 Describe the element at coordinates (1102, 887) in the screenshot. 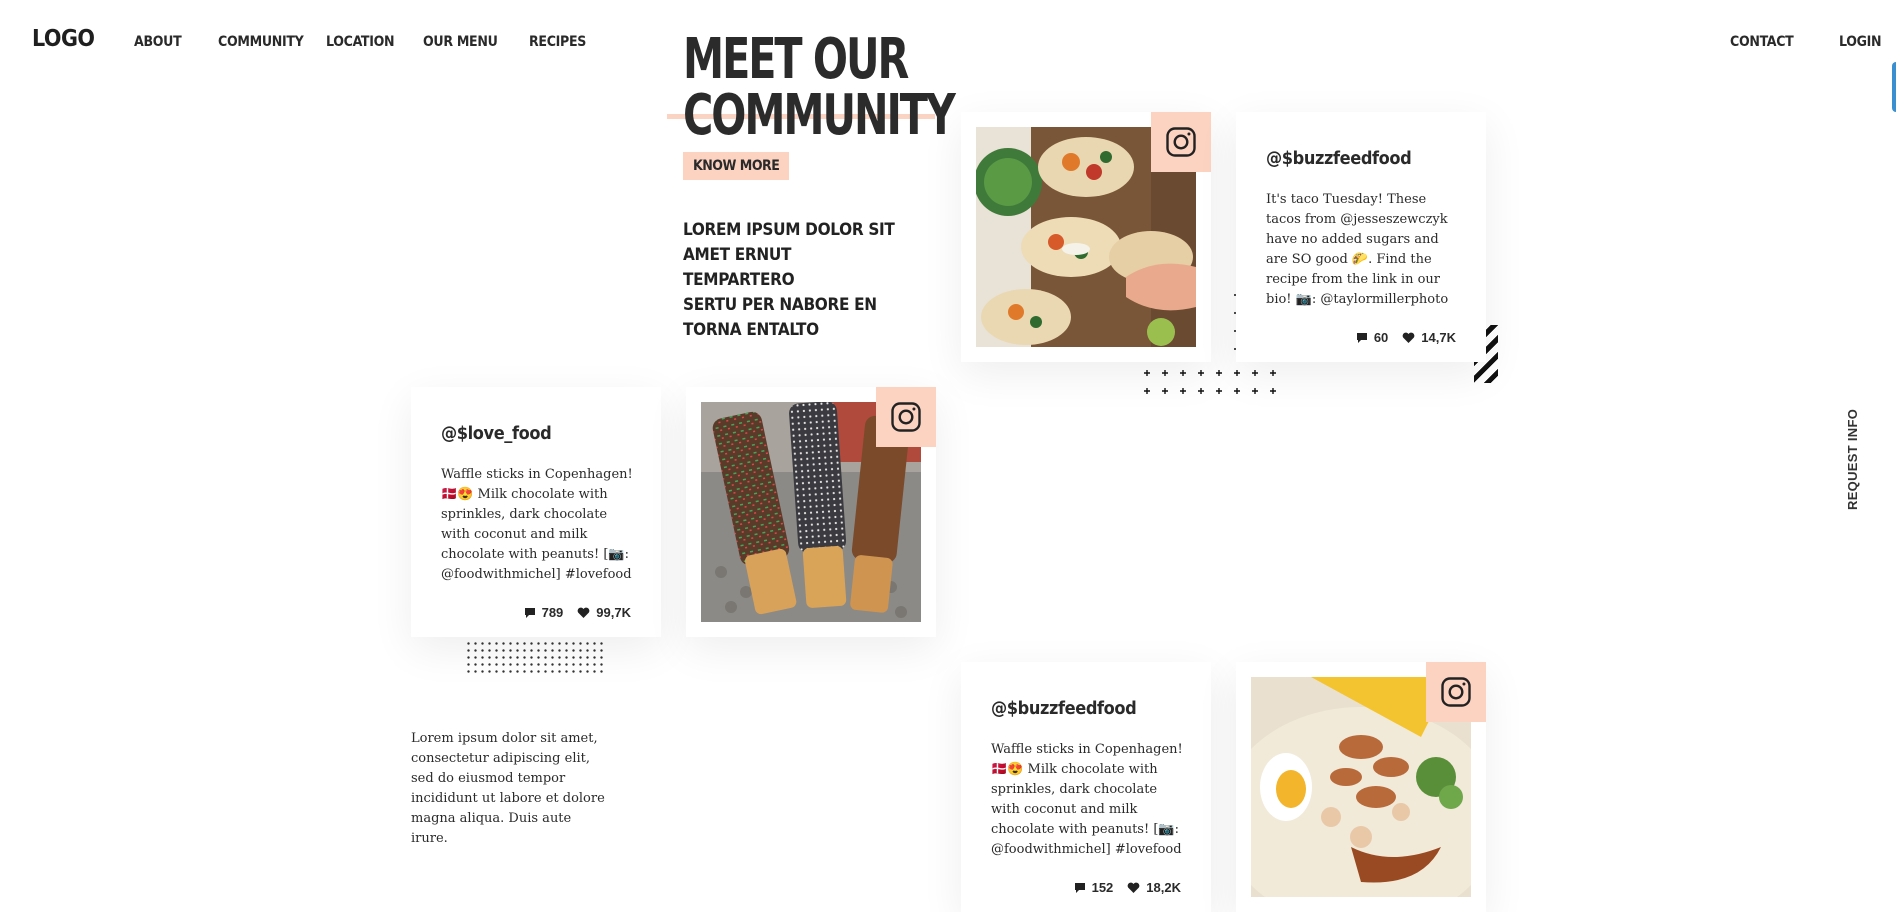

I see `comments-count: 152` at that location.